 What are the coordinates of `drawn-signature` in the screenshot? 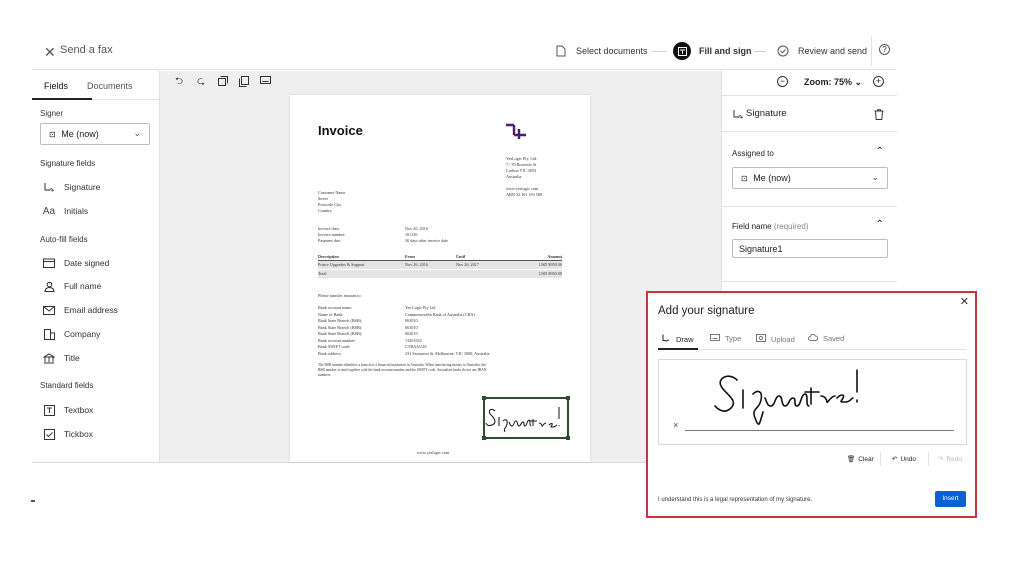 It's located at (786, 397).